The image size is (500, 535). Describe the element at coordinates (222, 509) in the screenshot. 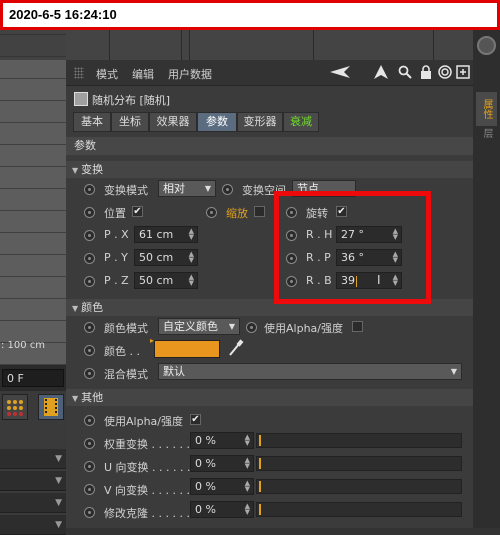

I see `clone-field: 0 % ▲ ▼` at that location.